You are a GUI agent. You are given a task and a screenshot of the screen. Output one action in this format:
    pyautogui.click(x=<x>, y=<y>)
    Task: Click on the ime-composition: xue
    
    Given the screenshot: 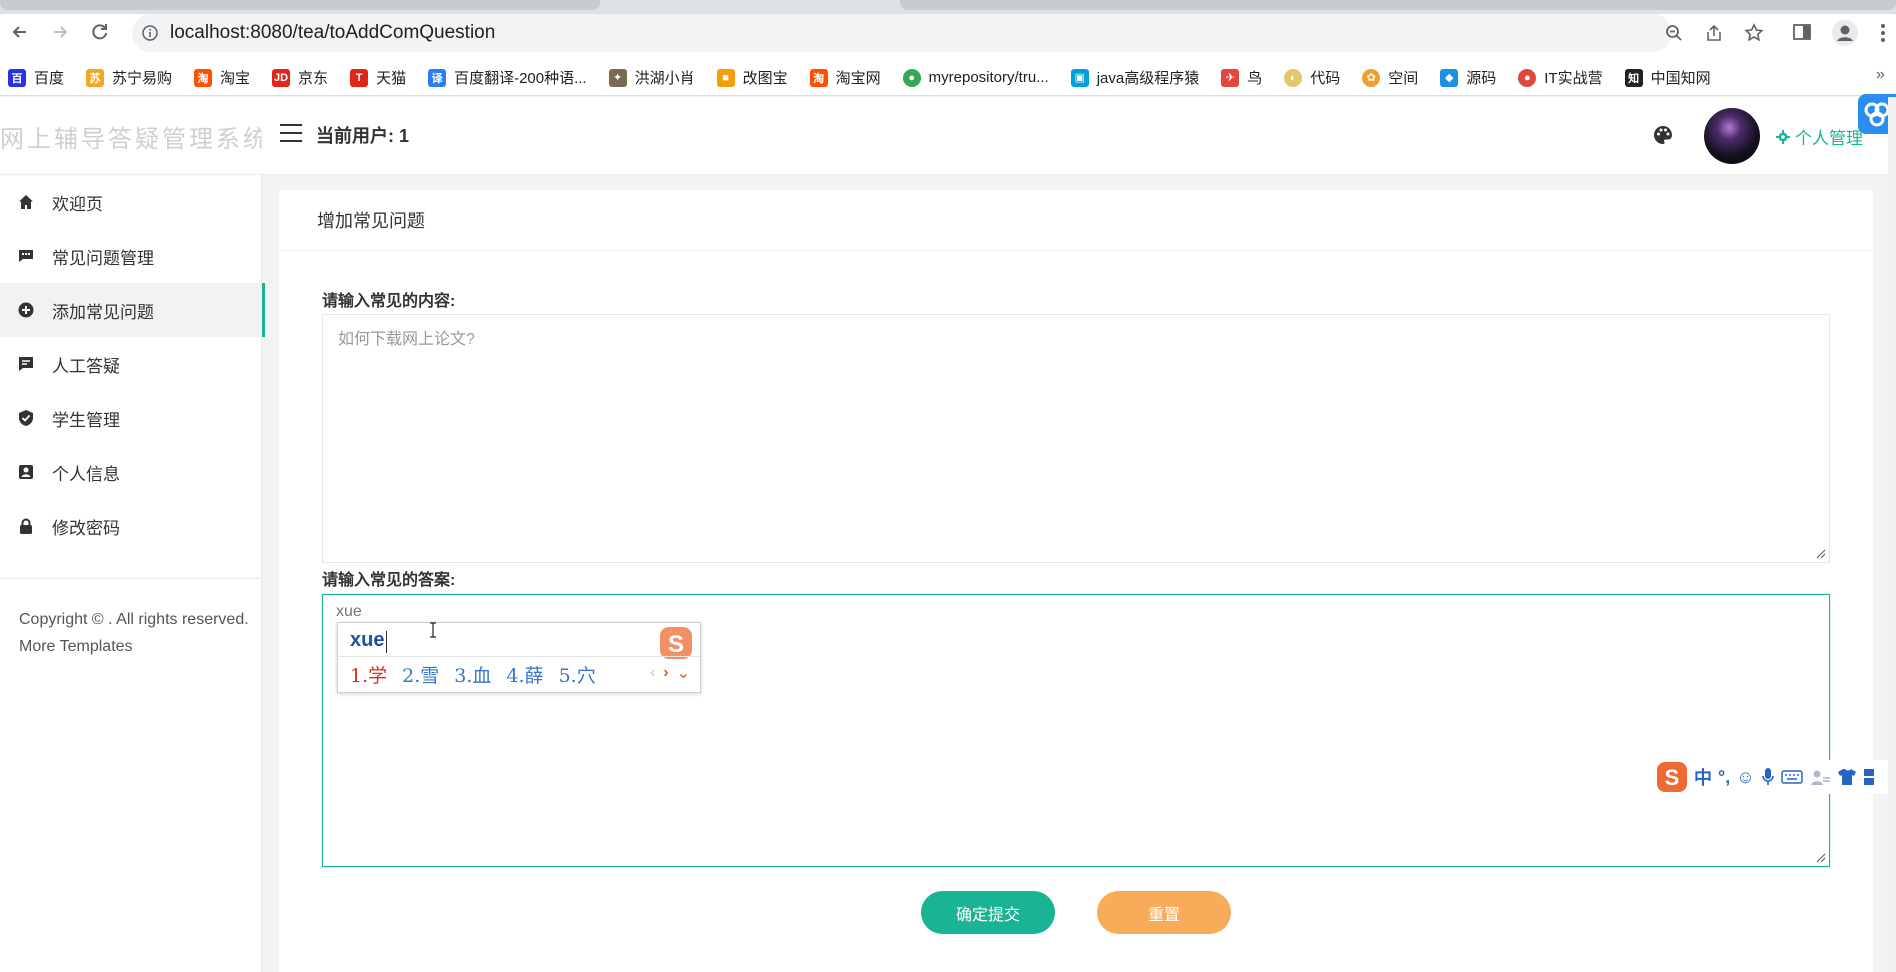 What is the action you would take?
    pyautogui.click(x=367, y=640)
    